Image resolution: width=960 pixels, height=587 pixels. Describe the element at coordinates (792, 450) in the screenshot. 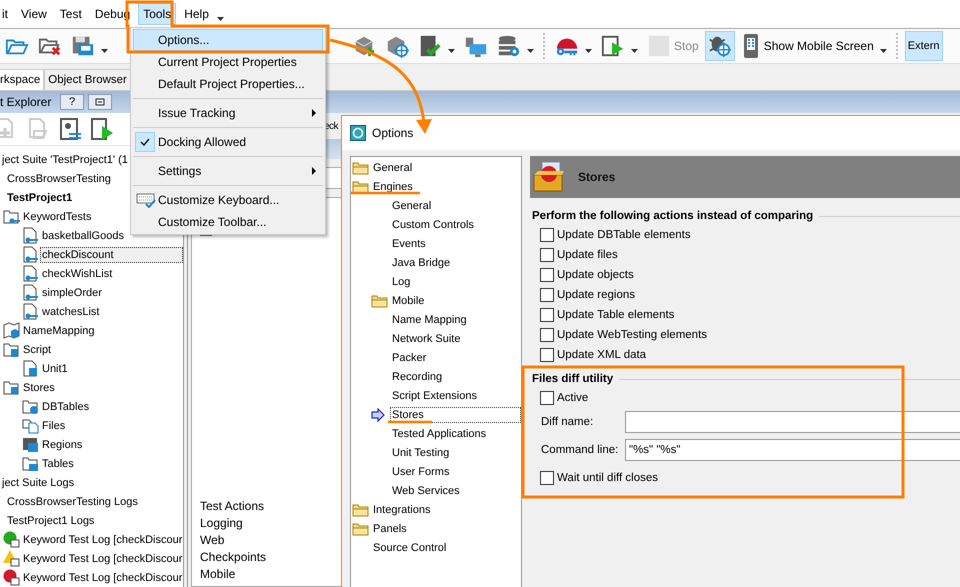

I see `command-line-field: "%s" "%s"` at that location.